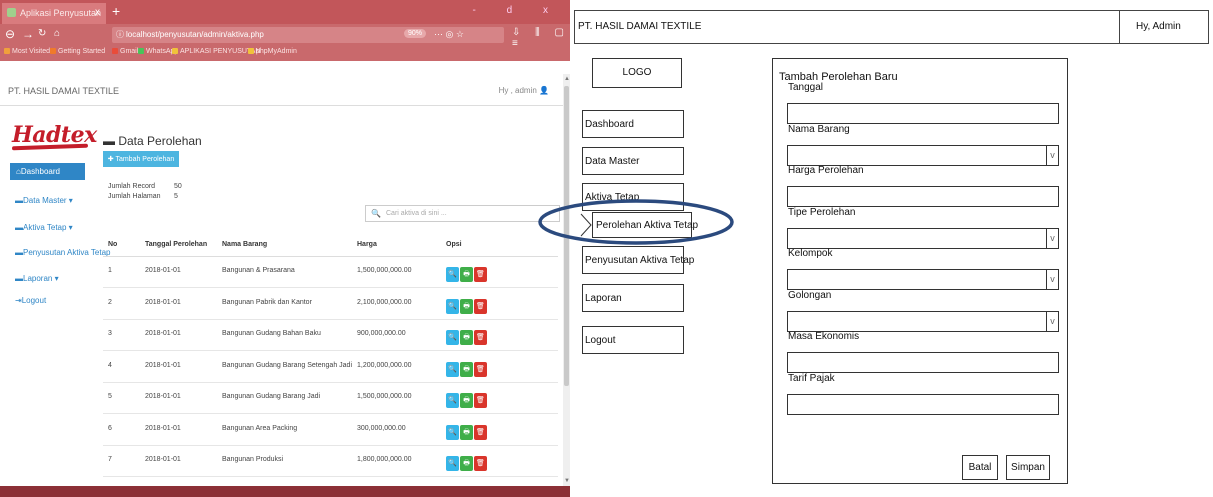 This screenshot has height=497, width=1213. Describe the element at coordinates (566, 236) in the screenshot. I see `scroll-thumb` at that location.